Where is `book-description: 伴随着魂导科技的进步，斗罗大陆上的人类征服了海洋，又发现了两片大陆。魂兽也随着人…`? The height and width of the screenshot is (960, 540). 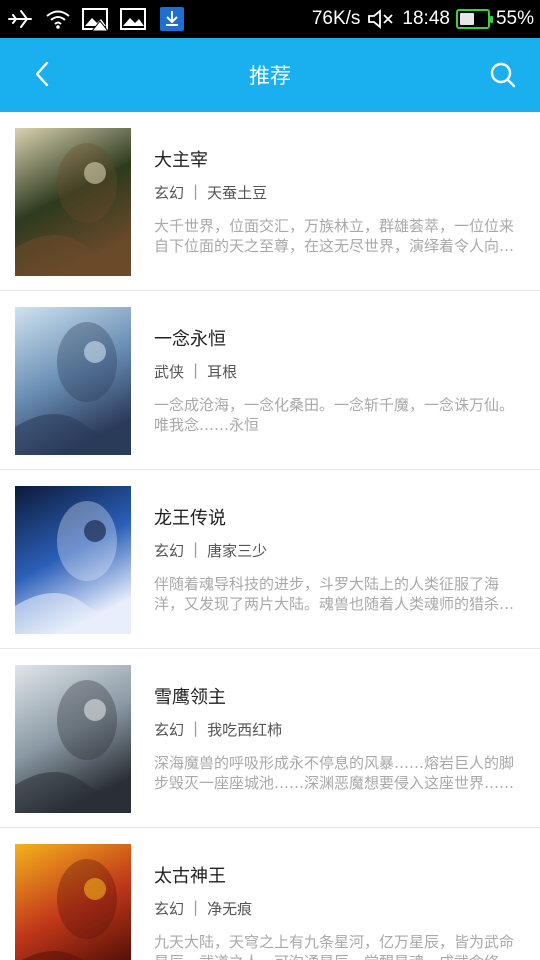 book-description: 伴随着魂导科技的进步，斗罗大陆上的人类征服了海洋，又发现了两片大陆。魂兽也随着人… is located at coordinates (334, 594).